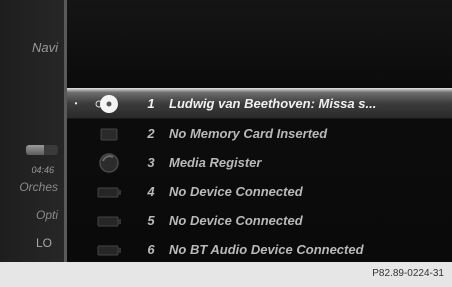 The width and height of the screenshot is (452, 287). I want to click on track-progress-fill, so click(35, 150).